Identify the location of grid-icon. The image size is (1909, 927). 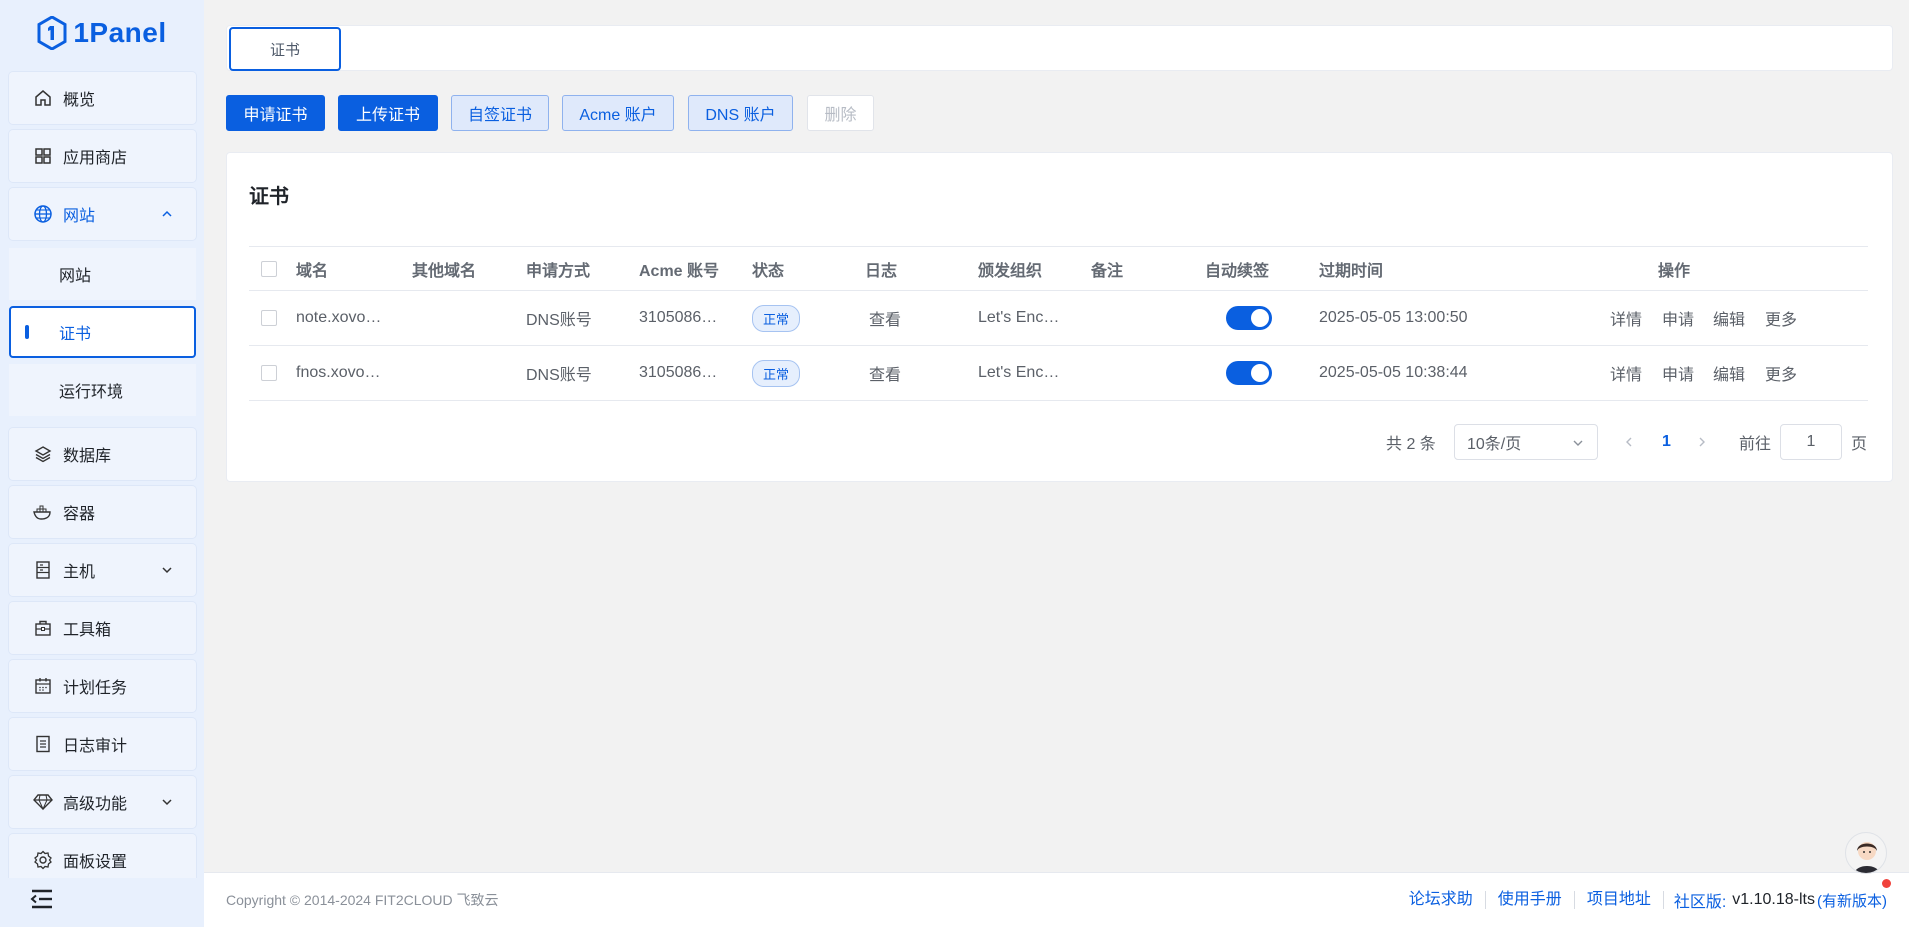
(43, 156).